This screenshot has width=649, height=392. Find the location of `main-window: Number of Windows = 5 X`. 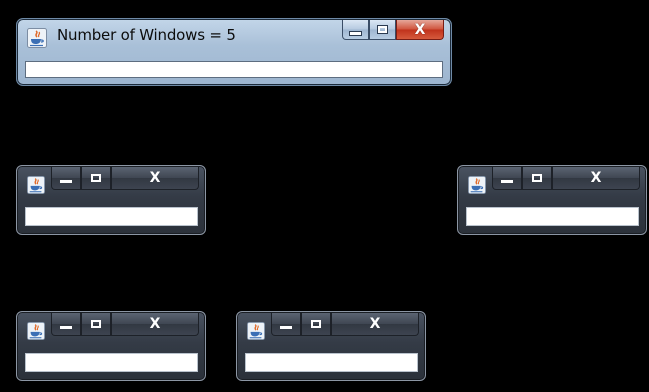

main-window: Number of Windows = 5 X is located at coordinates (234, 52).